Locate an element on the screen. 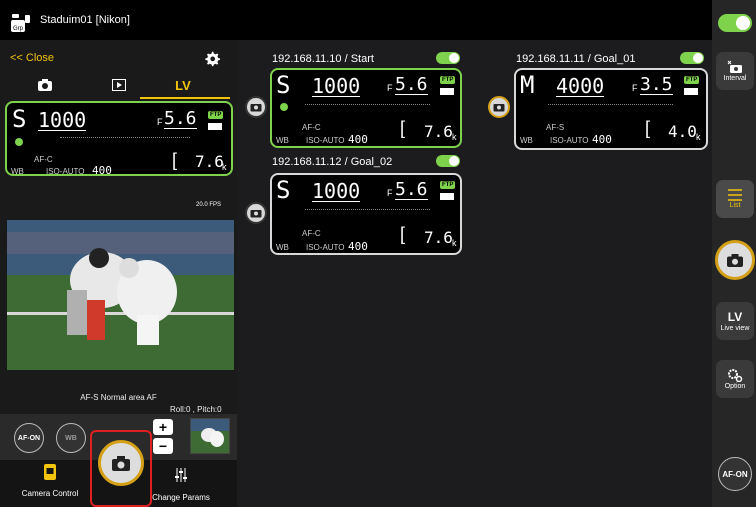 The height and width of the screenshot is (507, 756). shooting-mode: S is located at coordinates (19, 119).